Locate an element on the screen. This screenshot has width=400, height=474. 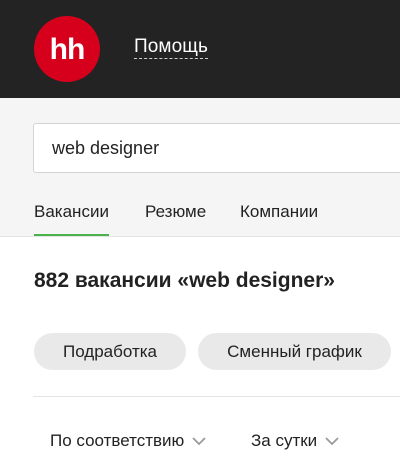
search-input is located at coordinates (216, 148).